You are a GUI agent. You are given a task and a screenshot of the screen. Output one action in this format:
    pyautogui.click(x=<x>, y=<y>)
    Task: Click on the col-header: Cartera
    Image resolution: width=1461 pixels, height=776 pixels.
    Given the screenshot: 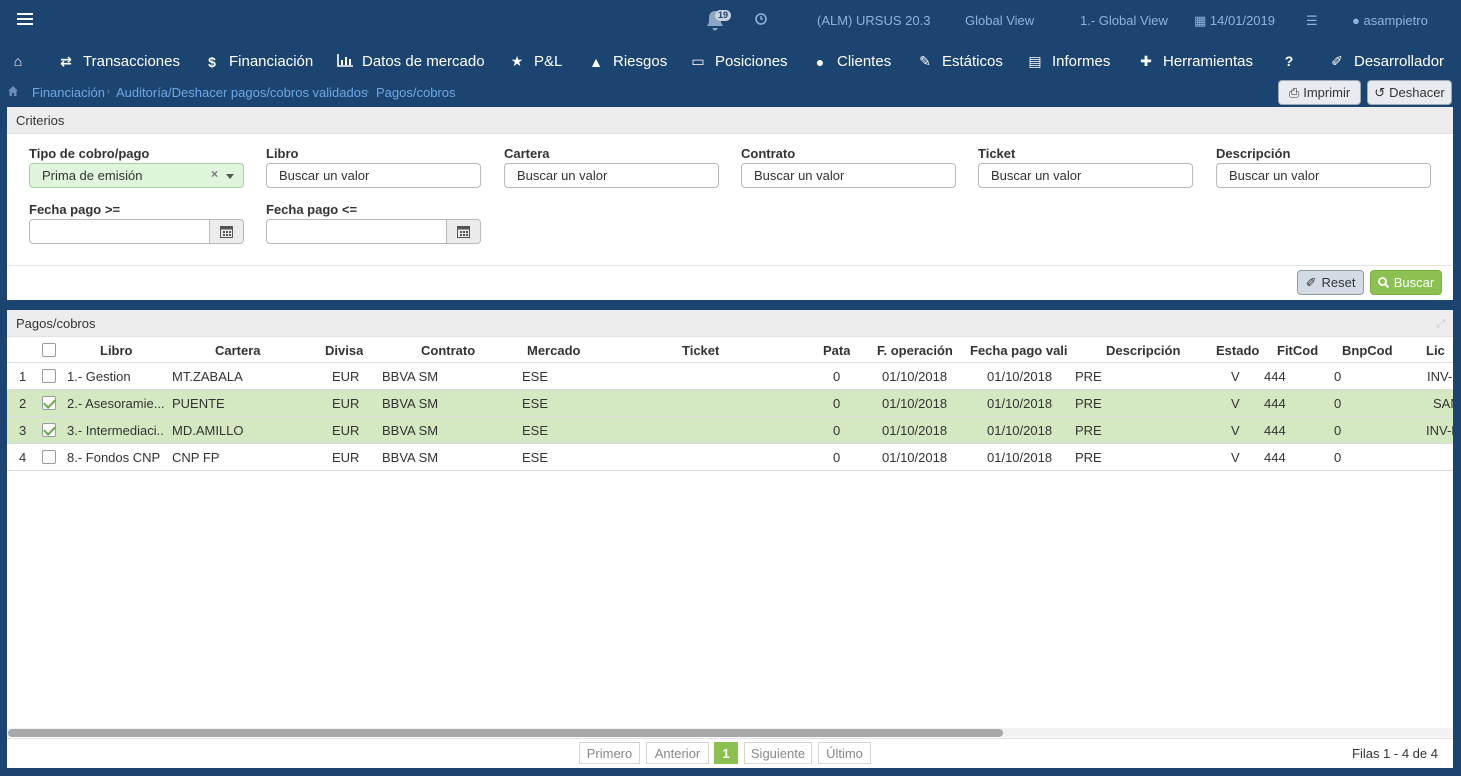 What is the action you would take?
    pyautogui.click(x=238, y=350)
    